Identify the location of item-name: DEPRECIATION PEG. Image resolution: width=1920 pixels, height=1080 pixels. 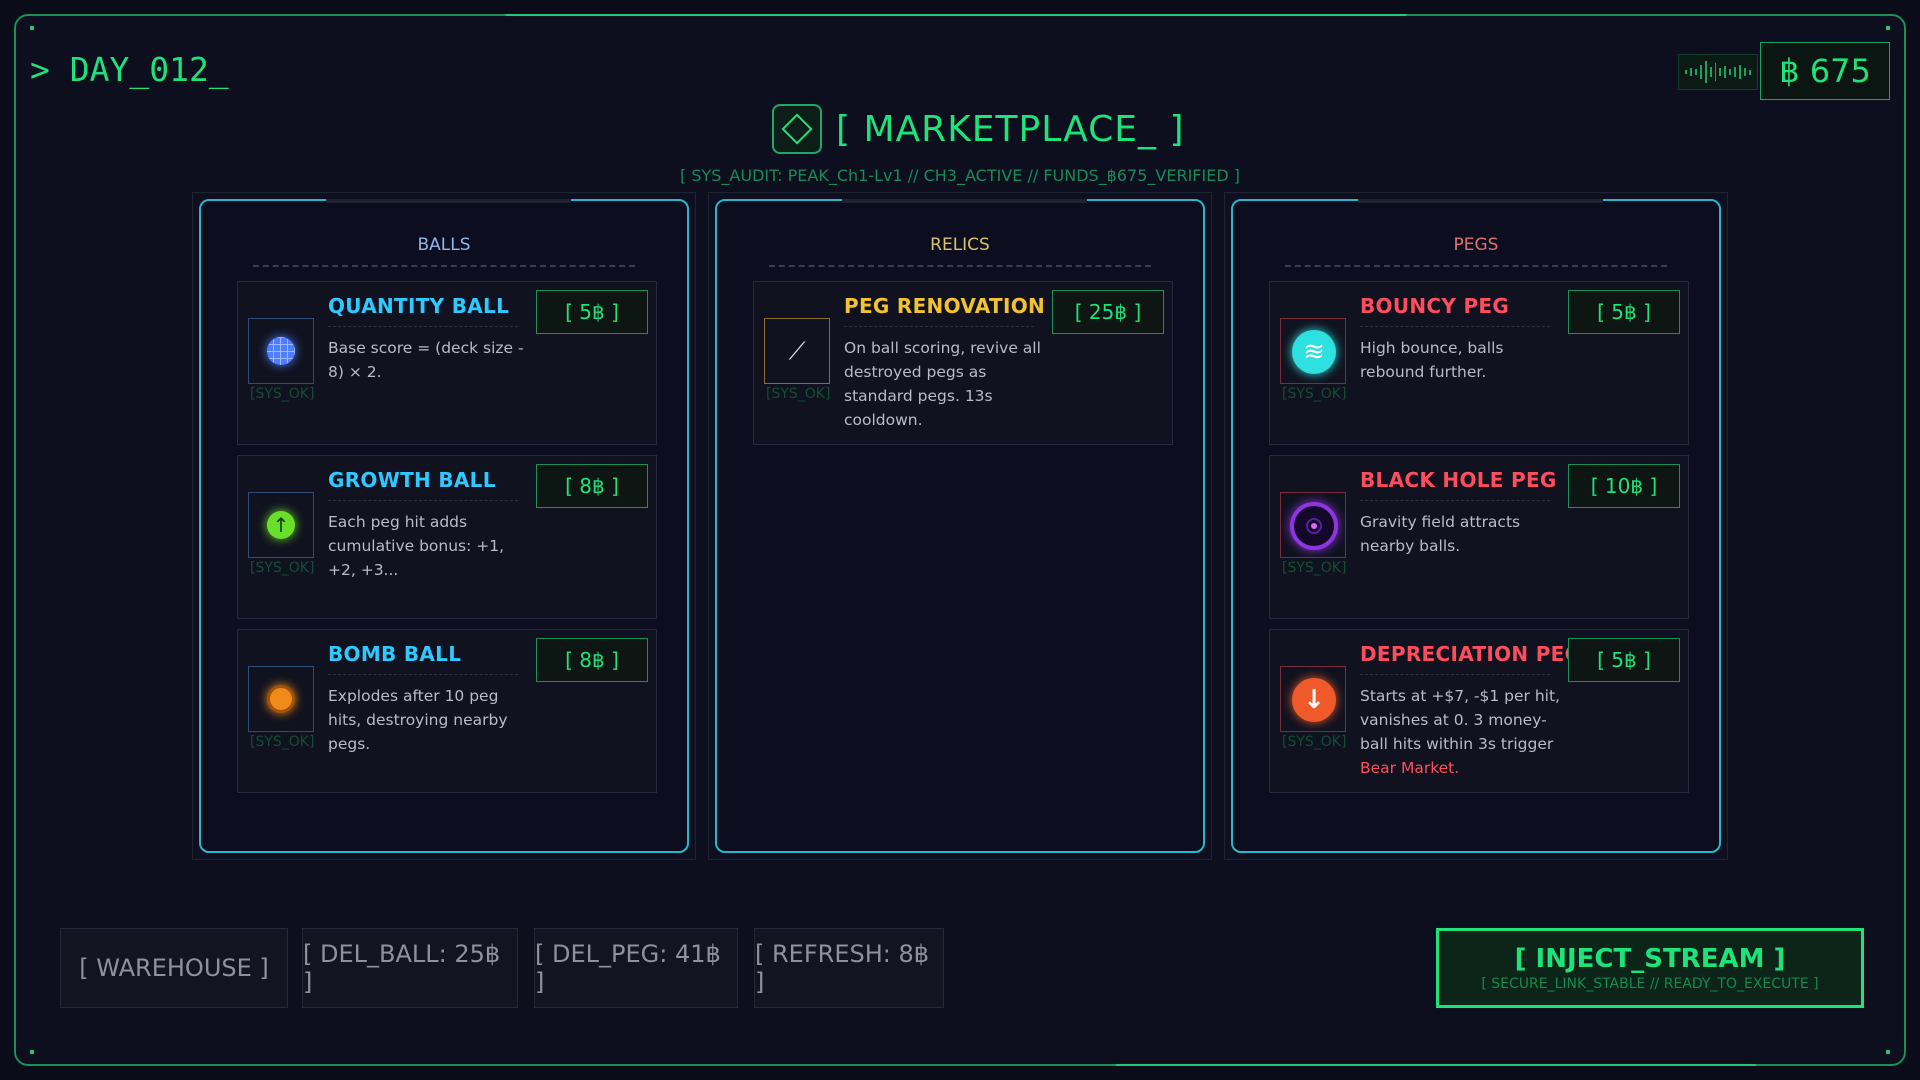
(1471, 654).